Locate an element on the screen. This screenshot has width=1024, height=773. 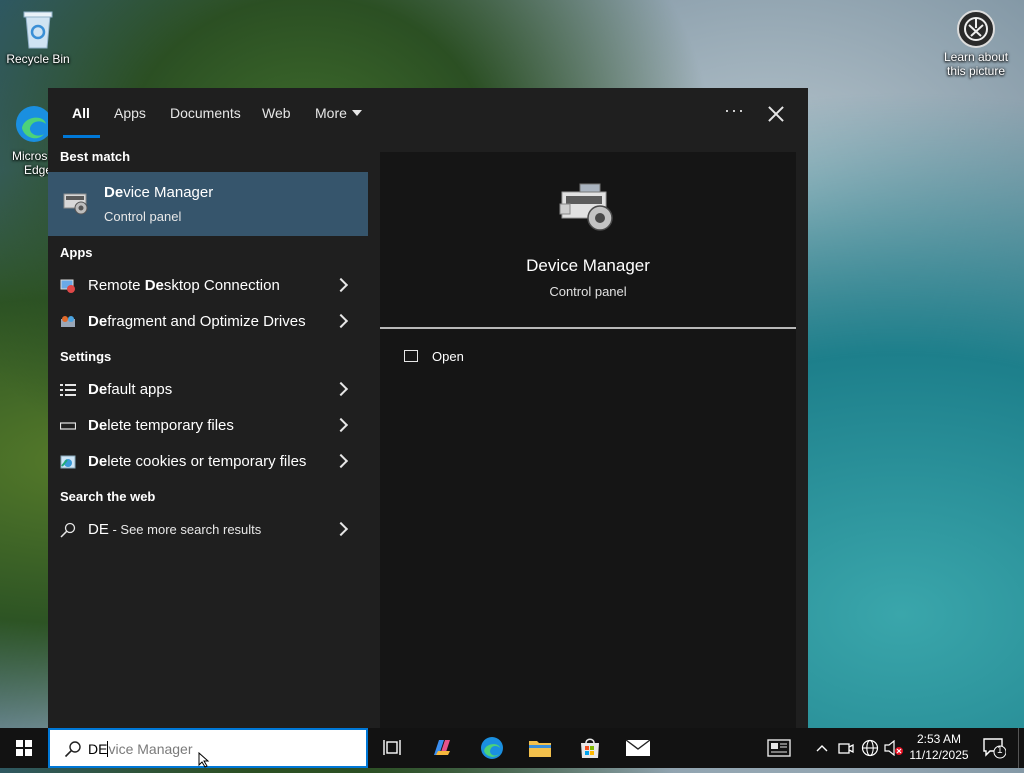
result-delete-temporary-files: Delete temporary files is located at coordinates (208, 426).